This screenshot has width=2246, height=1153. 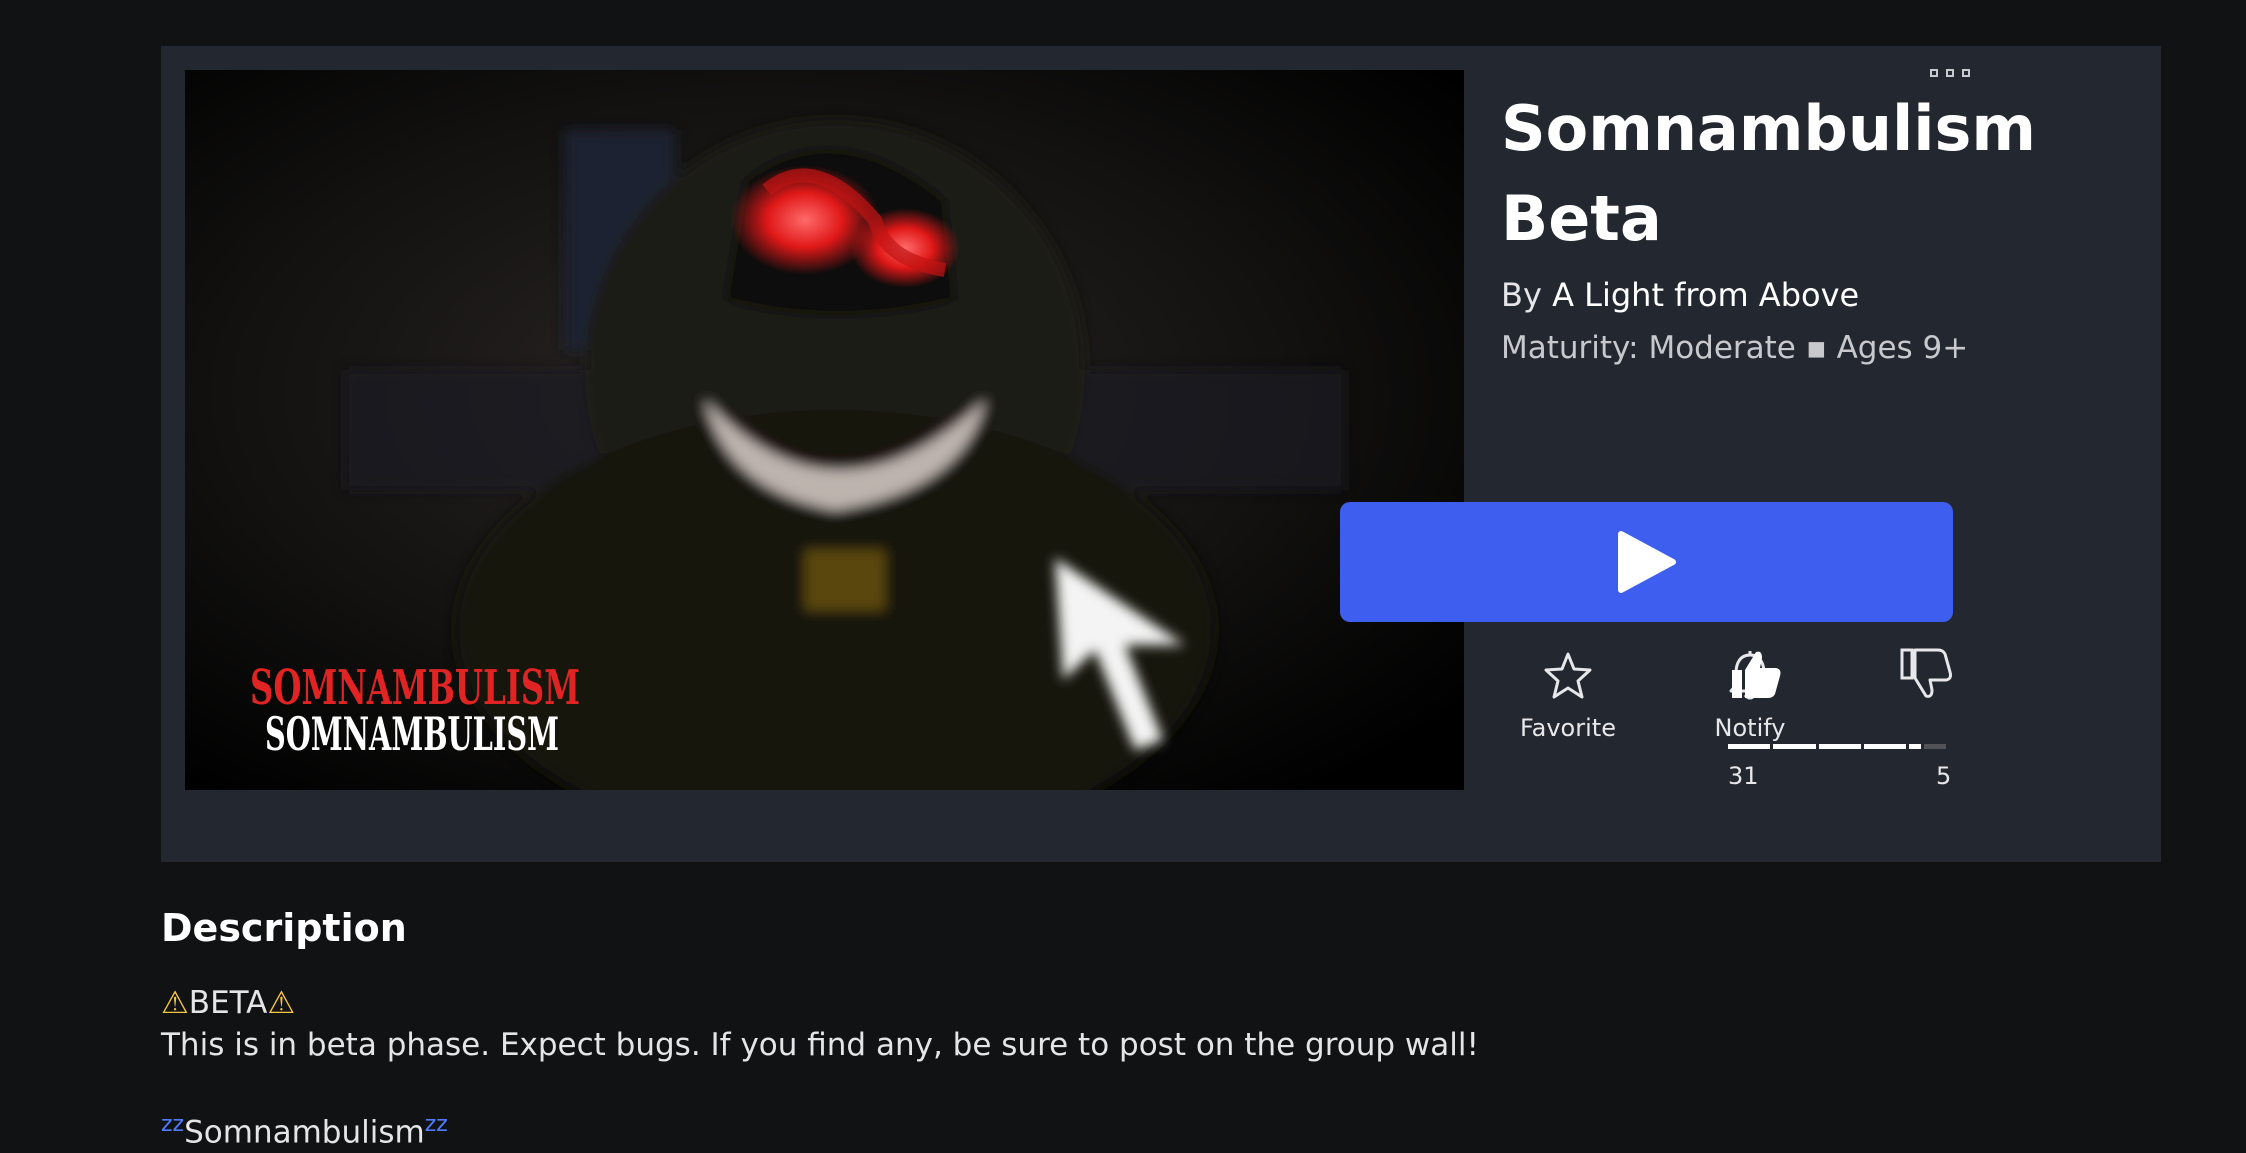 I want to click on favorite-label: Favorite, so click(x=1568, y=728).